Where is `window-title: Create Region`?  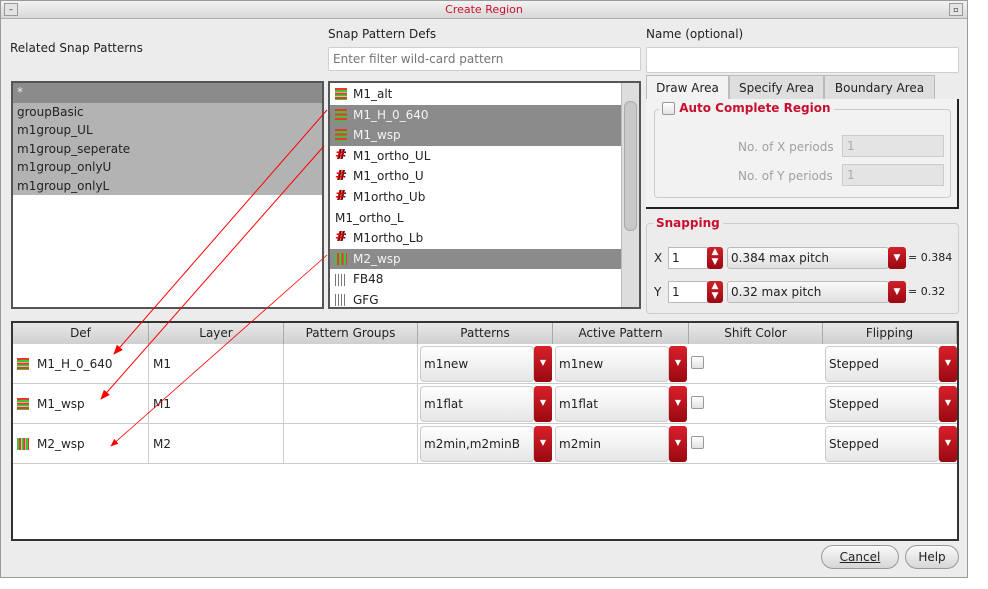
window-title: Create Region is located at coordinates (484, 9).